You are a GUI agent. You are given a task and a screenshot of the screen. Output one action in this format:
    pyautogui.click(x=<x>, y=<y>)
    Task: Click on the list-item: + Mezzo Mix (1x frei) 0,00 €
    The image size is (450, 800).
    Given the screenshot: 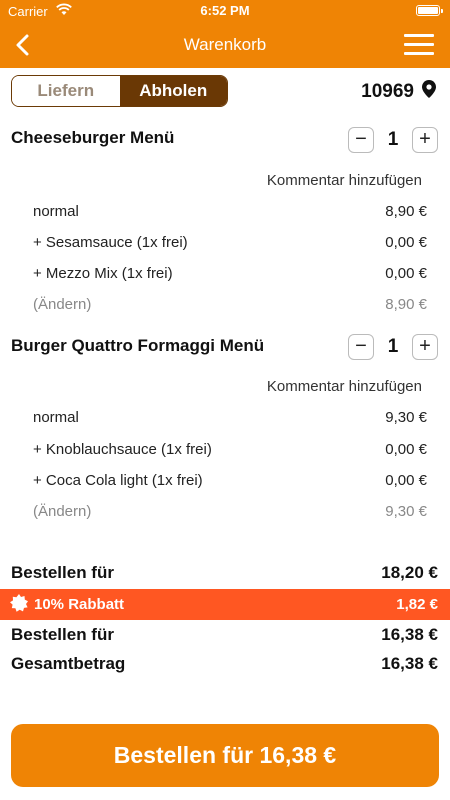 What is the action you would take?
    pyautogui.click(x=230, y=273)
    